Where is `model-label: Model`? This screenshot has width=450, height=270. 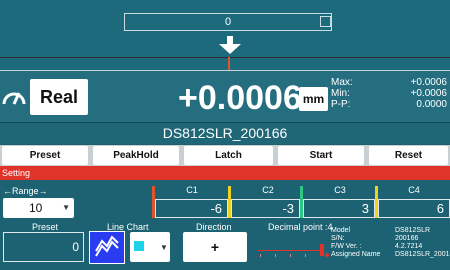
model-label: Model is located at coordinates (341, 230).